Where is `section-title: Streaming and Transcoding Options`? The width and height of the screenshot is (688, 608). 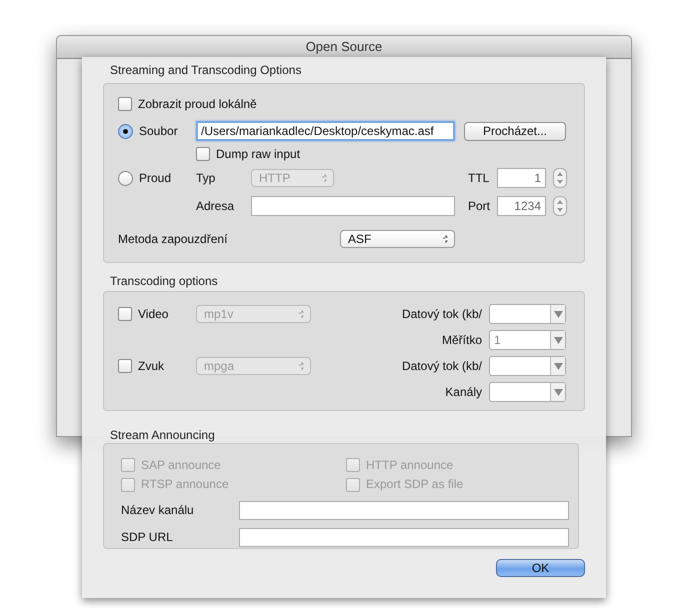
section-title: Streaming and Transcoding Options is located at coordinates (206, 70).